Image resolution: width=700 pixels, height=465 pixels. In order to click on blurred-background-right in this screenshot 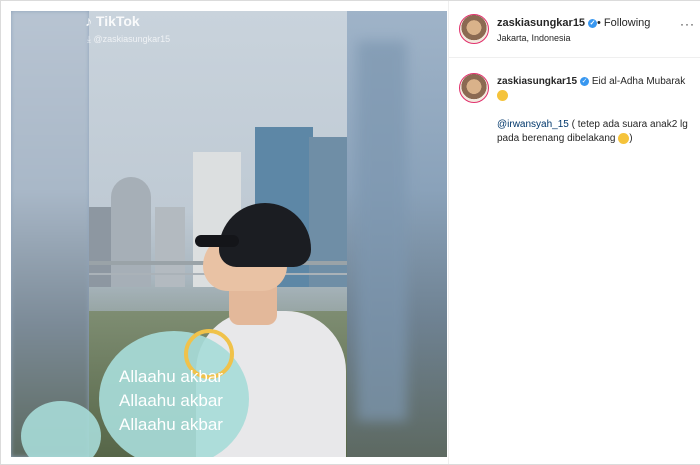, I will do `click(397, 234)`.